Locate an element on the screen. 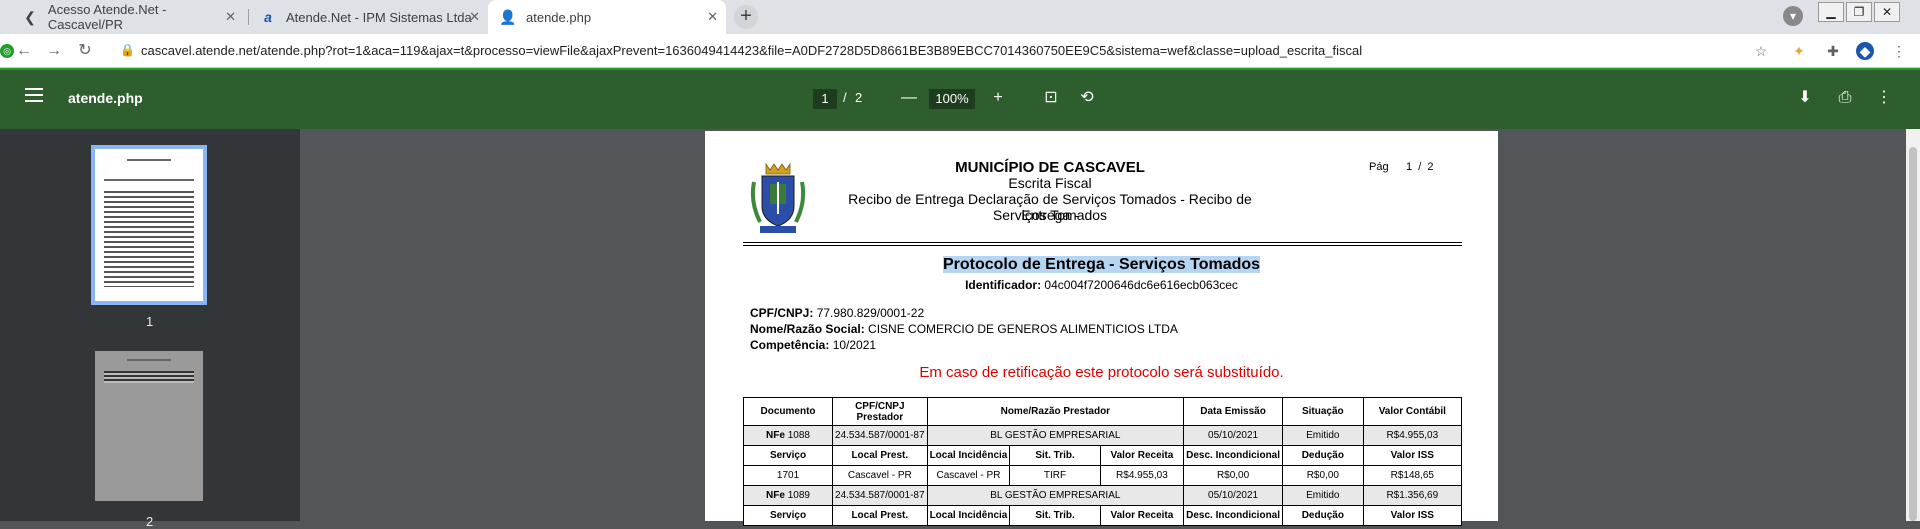  servico-cell: Cascavel - PR is located at coordinates (968, 475).